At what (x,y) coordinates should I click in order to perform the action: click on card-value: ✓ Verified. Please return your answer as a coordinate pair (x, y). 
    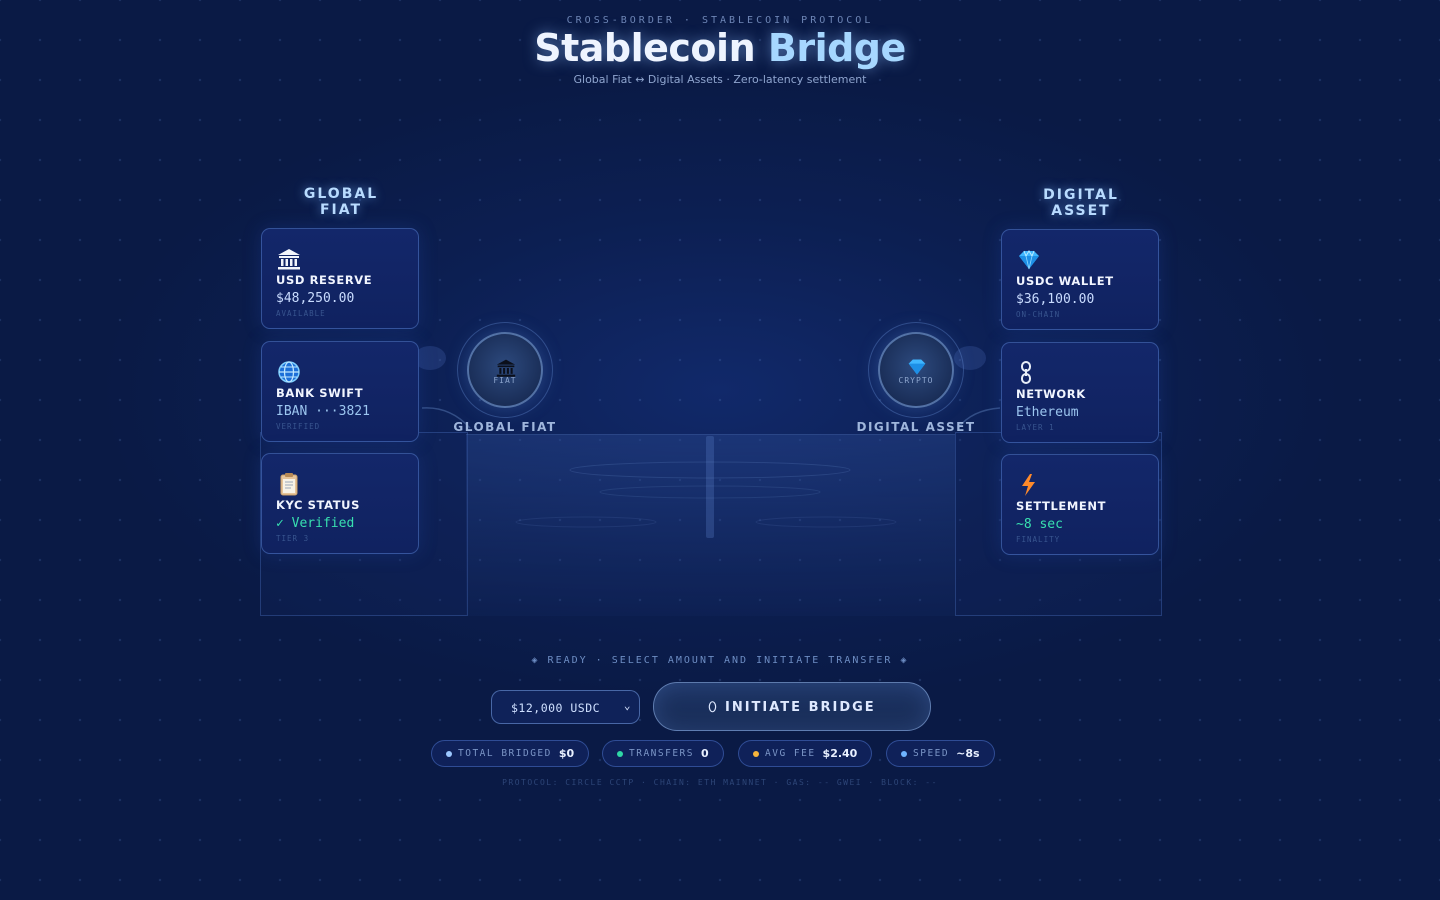
    Looking at the image, I should click on (315, 523).